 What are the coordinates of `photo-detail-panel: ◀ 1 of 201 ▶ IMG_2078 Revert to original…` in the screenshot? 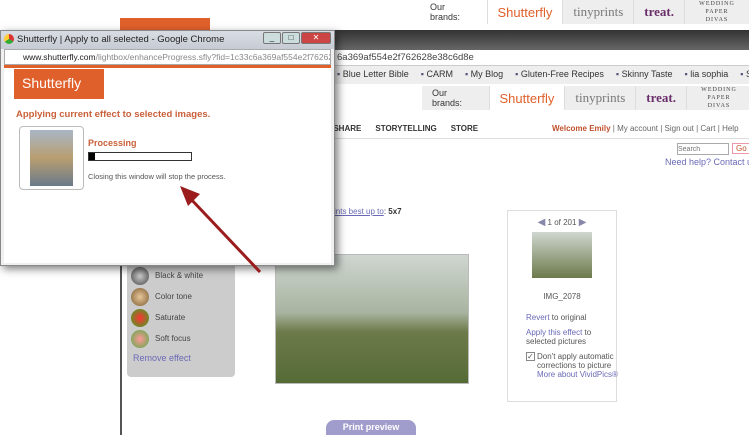 It's located at (562, 306).